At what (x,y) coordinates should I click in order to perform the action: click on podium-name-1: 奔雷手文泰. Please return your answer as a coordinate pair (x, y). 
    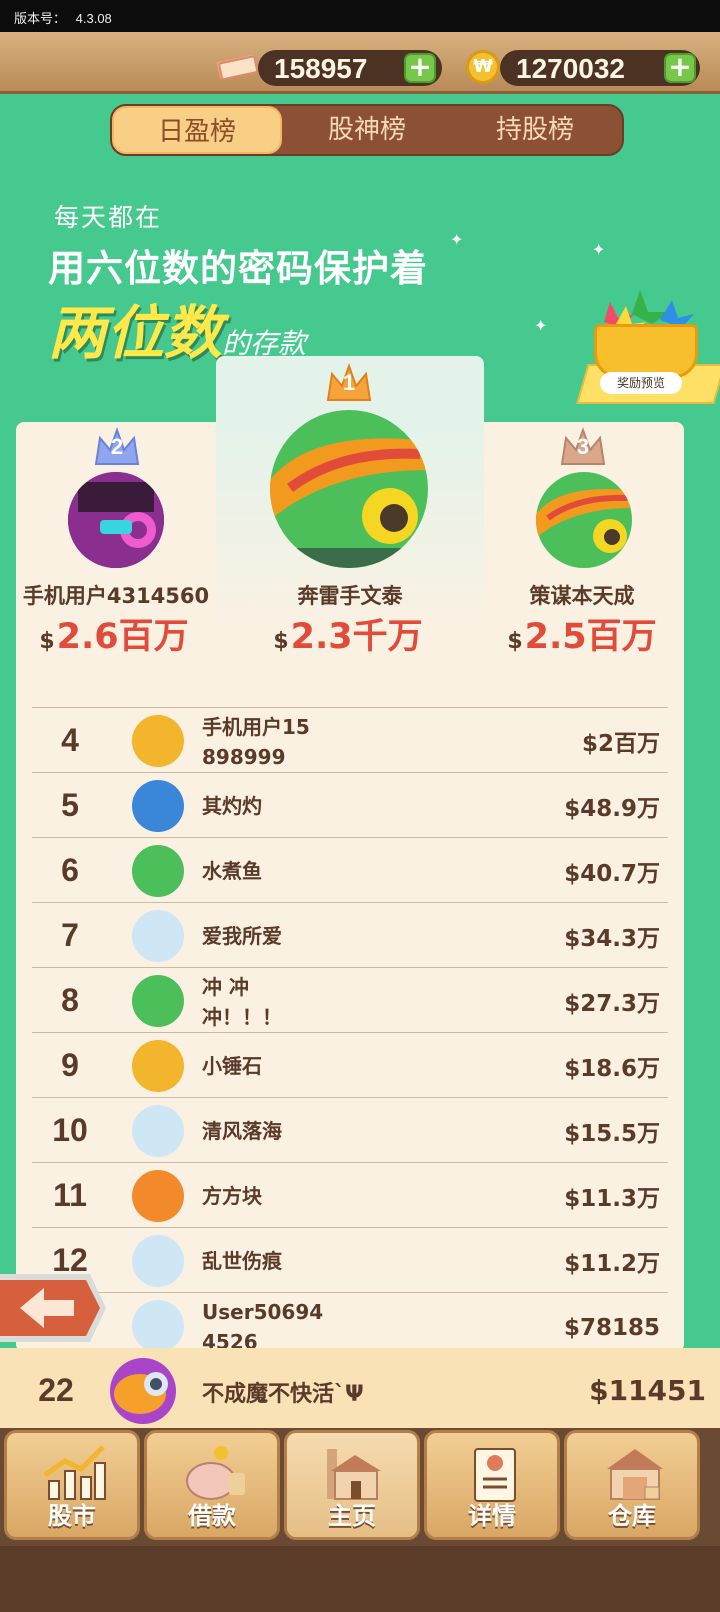
    Looking at the image, I should click on (350, 596).